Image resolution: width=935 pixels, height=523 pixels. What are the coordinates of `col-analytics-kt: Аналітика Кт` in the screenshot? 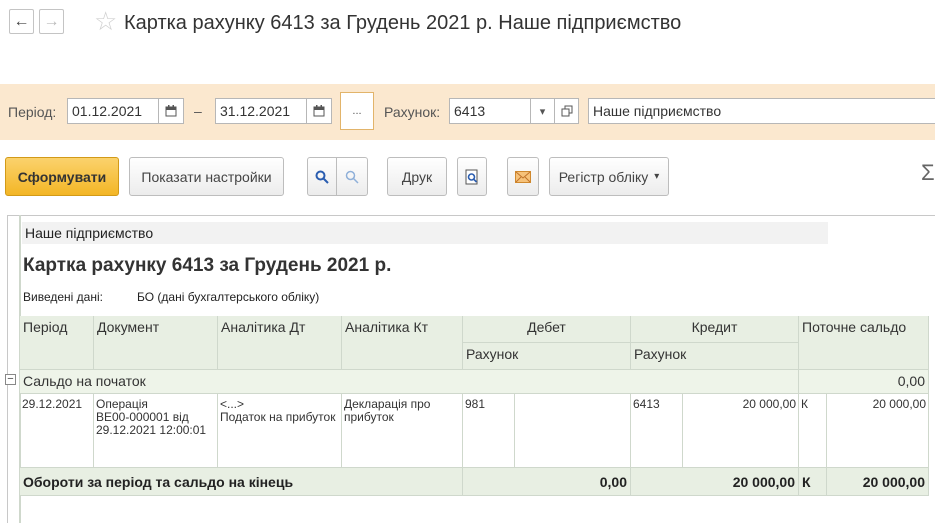 It's located at (402, 343).